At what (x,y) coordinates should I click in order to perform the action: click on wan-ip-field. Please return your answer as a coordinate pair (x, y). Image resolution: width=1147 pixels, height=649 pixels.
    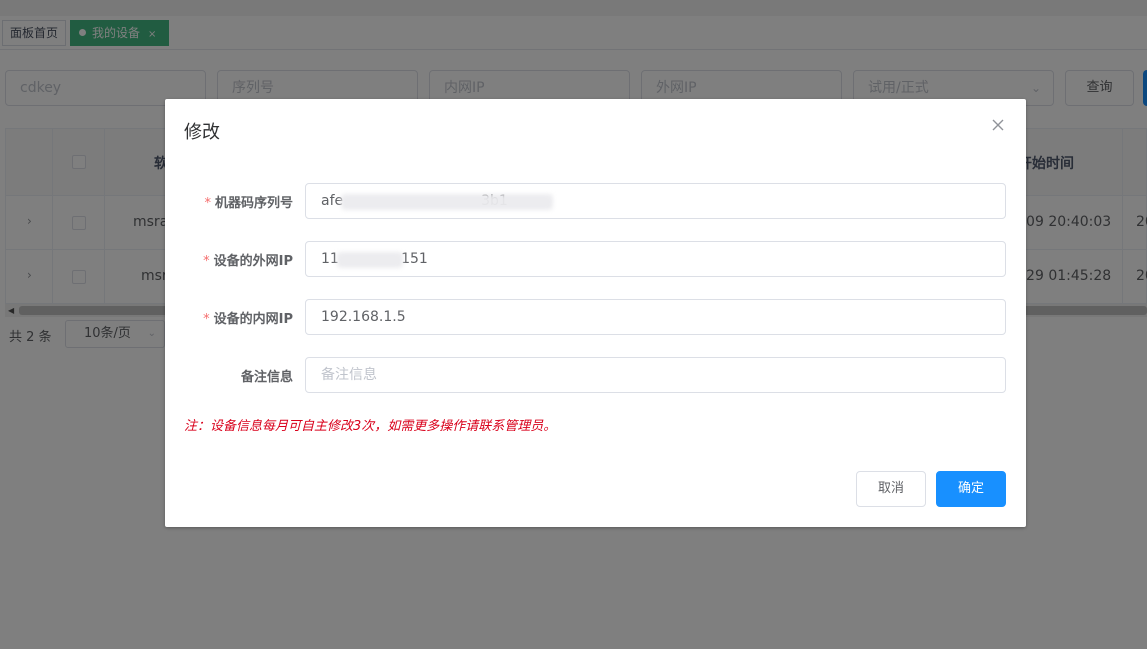
    Looking at the image, I should click on (655, 259).